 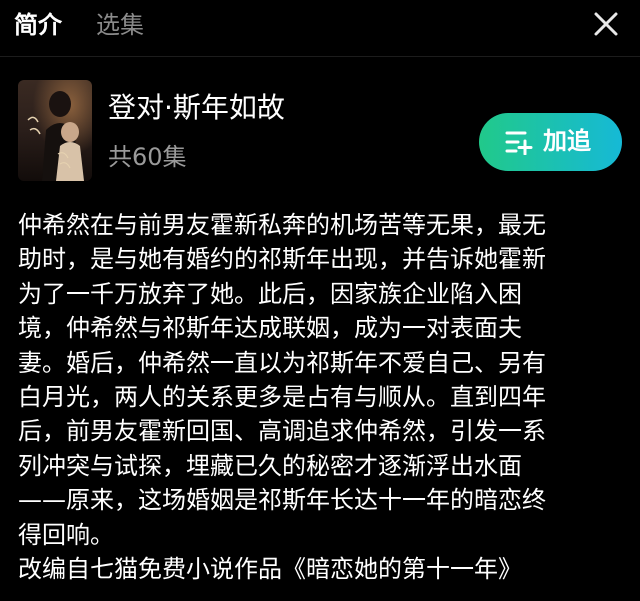 What do you see at coordinates (519, 143) in the screenshot?
I see `add-list-icon` at bounding box center [519, 143].